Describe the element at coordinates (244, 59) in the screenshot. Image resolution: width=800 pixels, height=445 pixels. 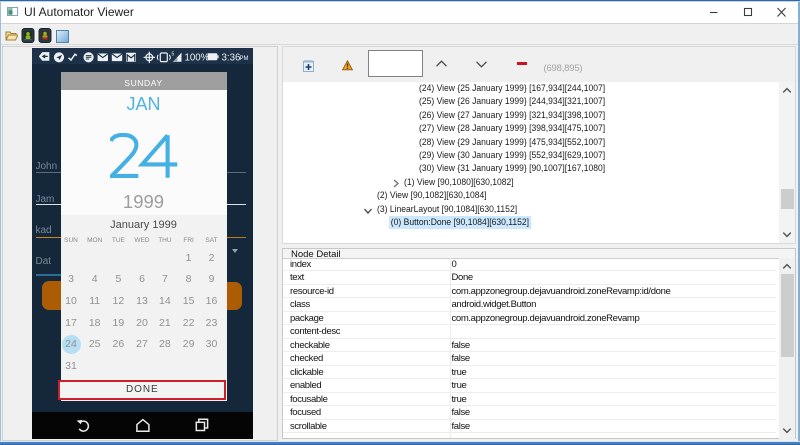
I see `svg-text: PM` at that location.